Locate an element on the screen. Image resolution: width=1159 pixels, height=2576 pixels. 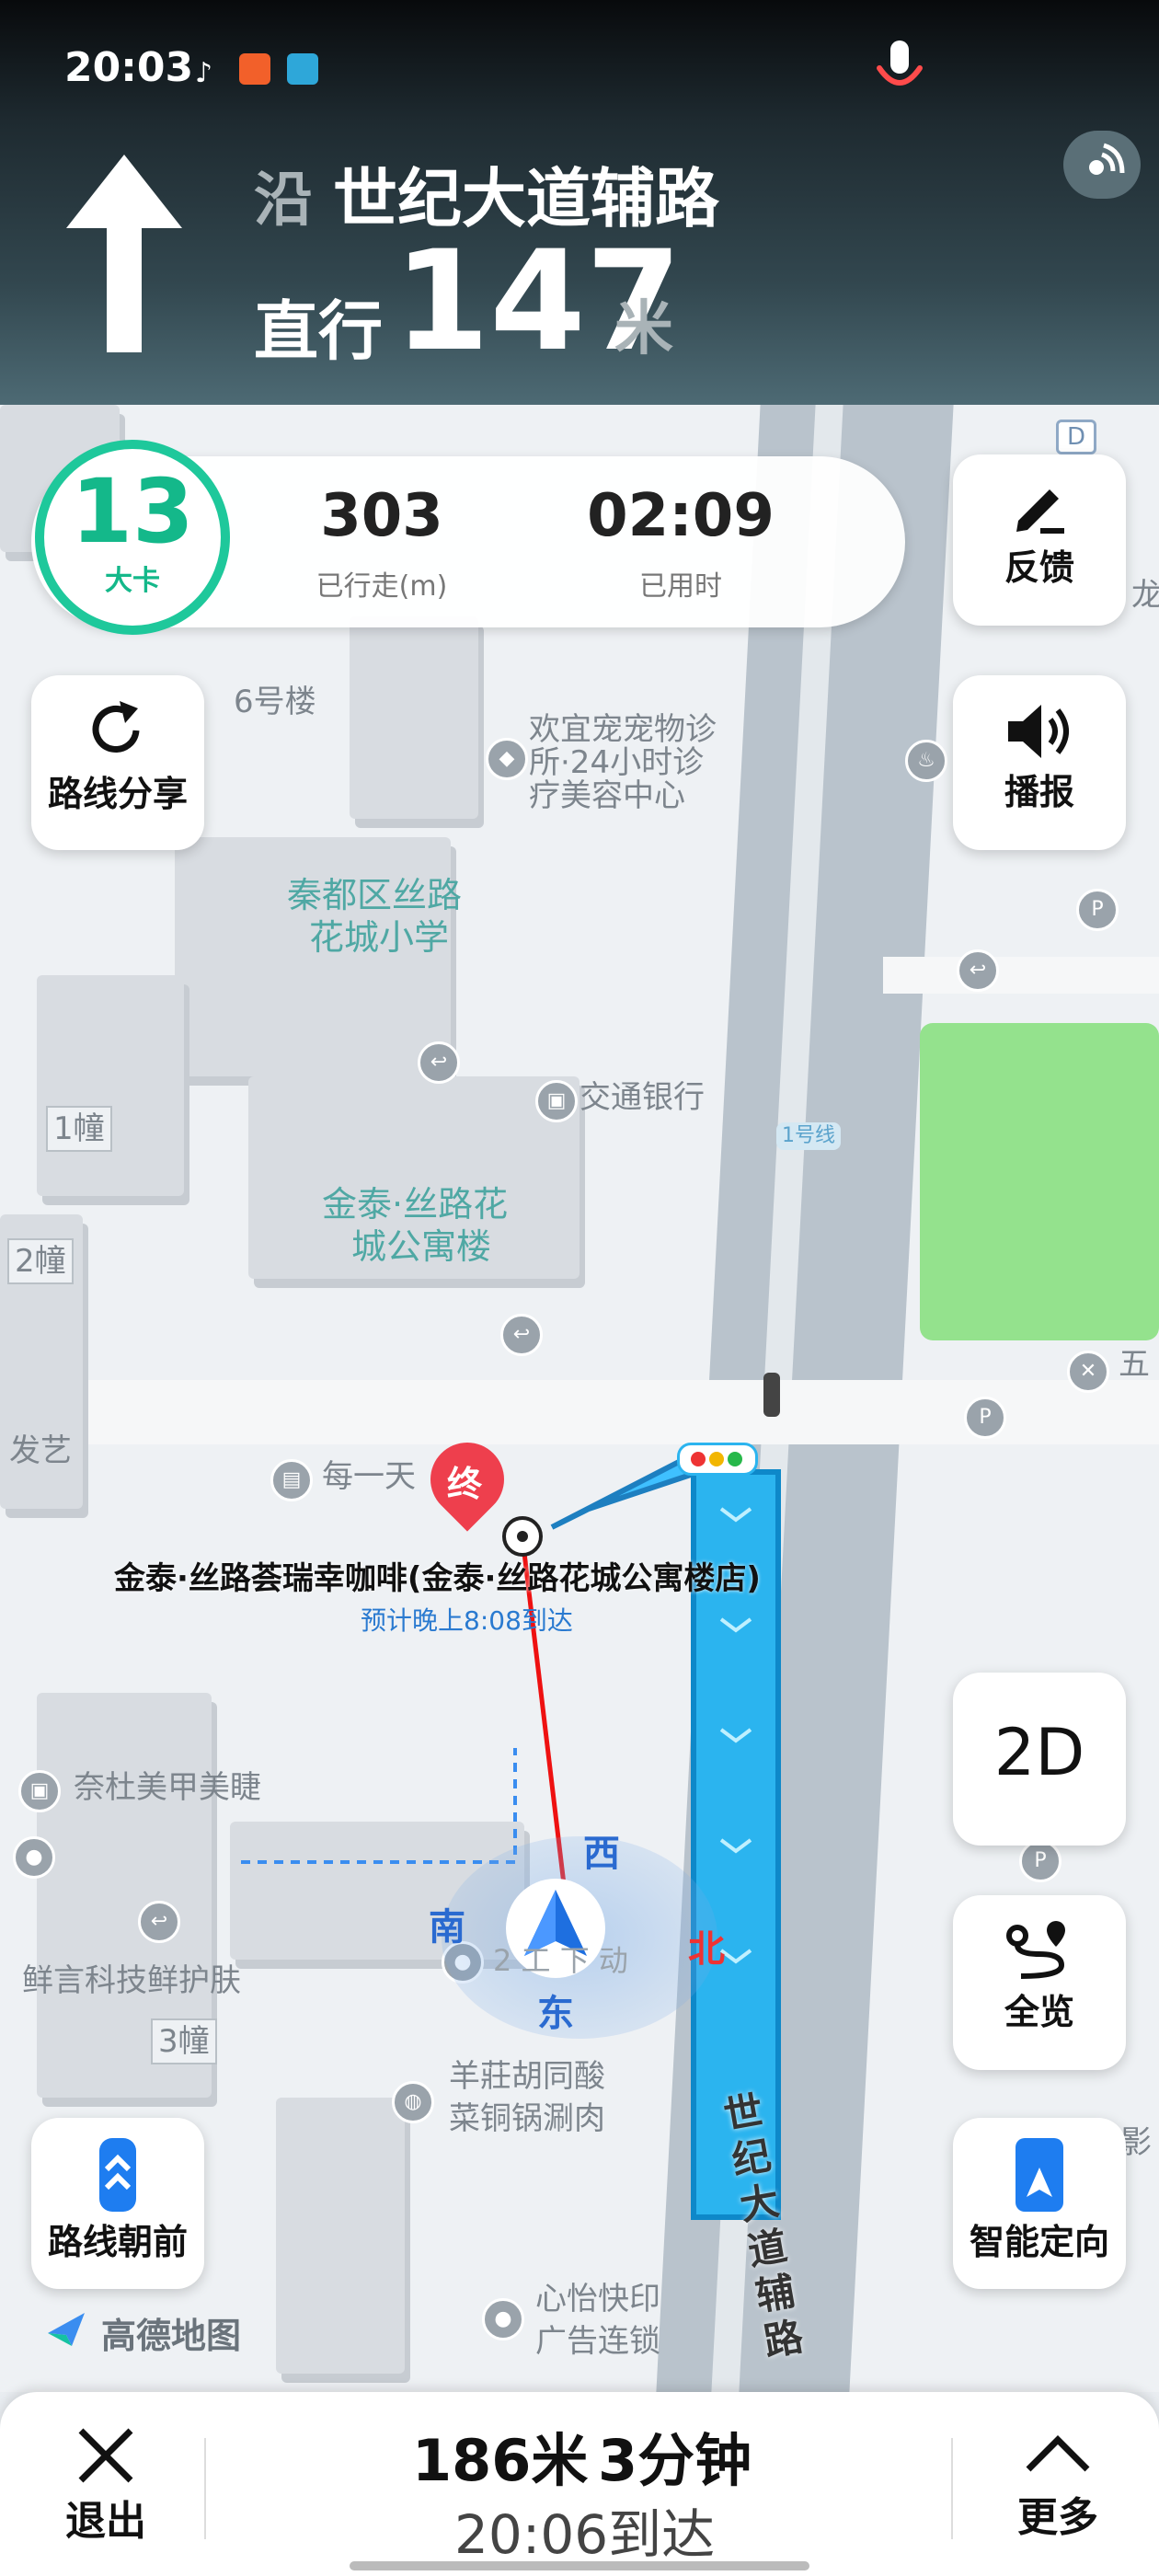
traffic-signal-icon is located at coordinates (717, 1459).